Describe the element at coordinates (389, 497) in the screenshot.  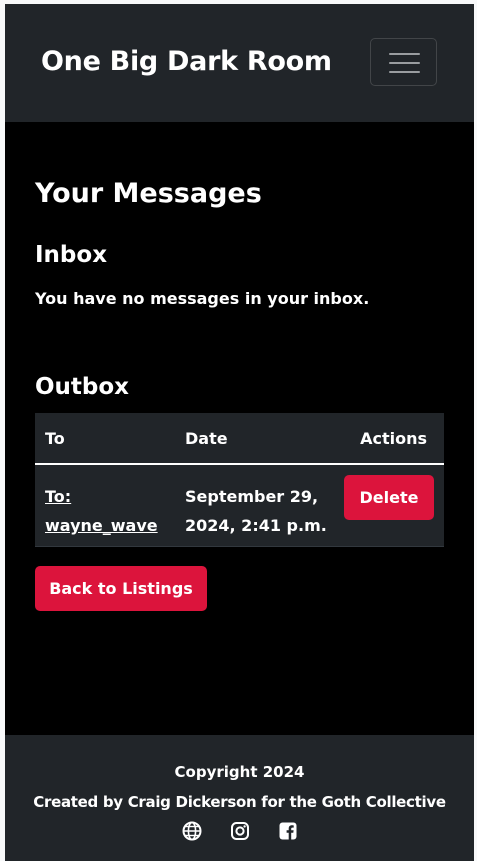
I see `delete-button: Delete` at that location.